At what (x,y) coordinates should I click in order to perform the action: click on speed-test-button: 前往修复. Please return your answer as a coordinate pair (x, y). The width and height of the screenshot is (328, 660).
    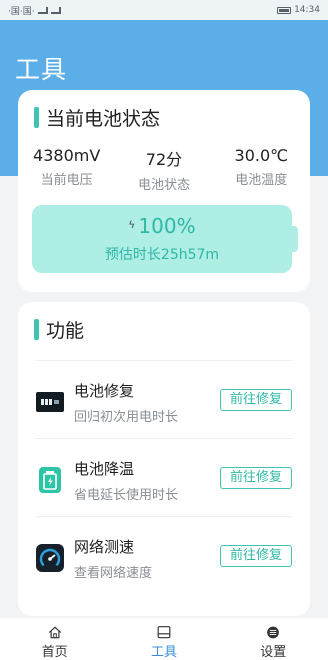
    Looking at the image, I should click on (256, 556).